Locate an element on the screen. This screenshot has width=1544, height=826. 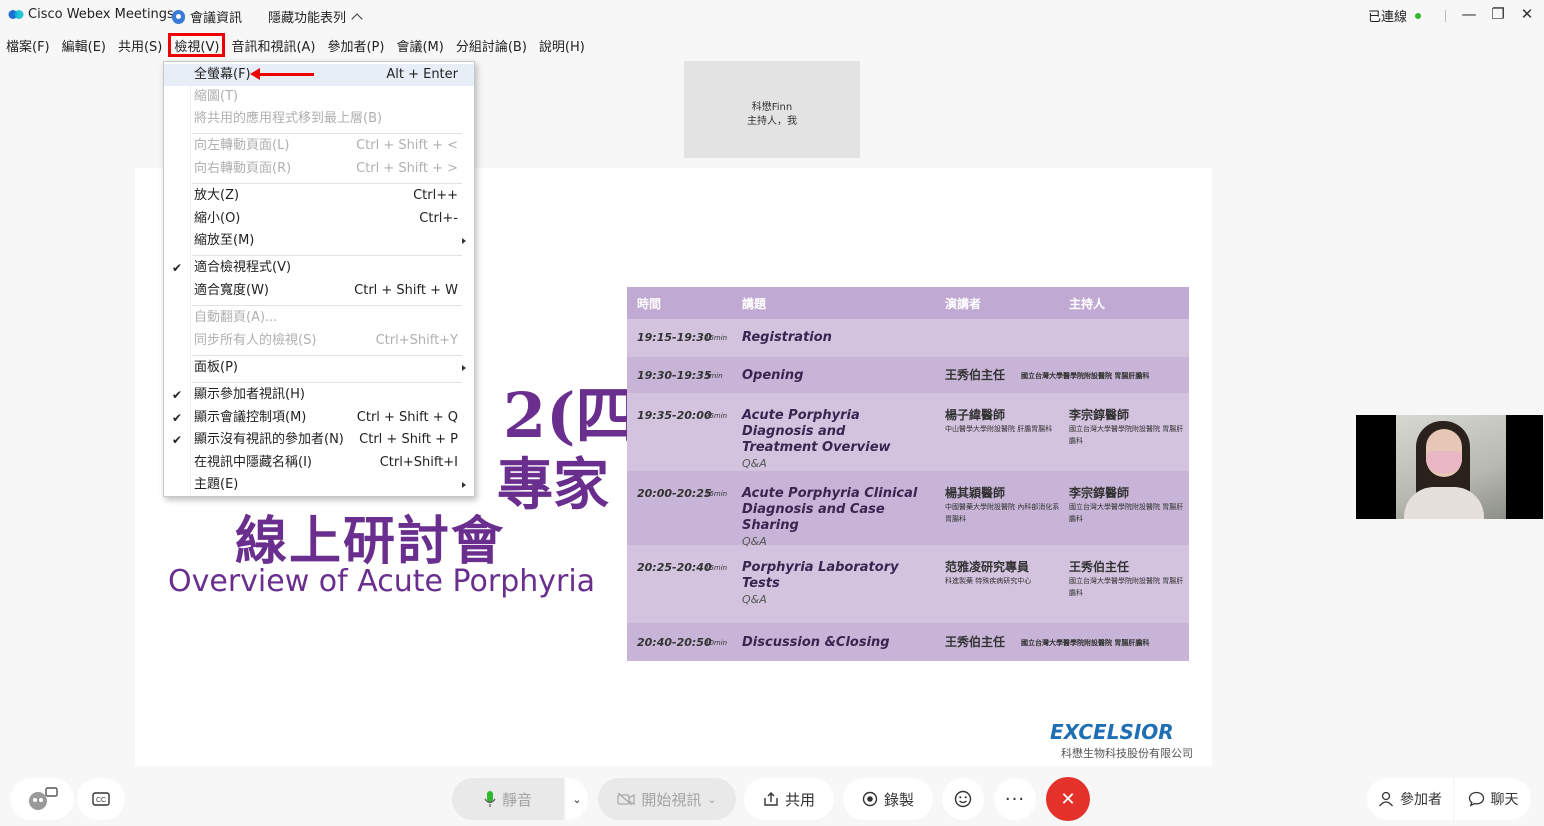
restore-button: ❐ is located at coordinates (1498, 14).